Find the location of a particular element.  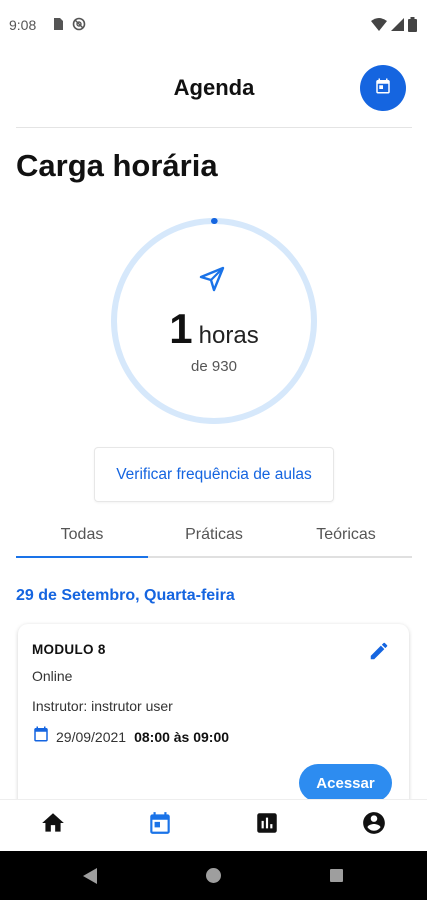

nav-item-home is located at coordinates (53, 825).